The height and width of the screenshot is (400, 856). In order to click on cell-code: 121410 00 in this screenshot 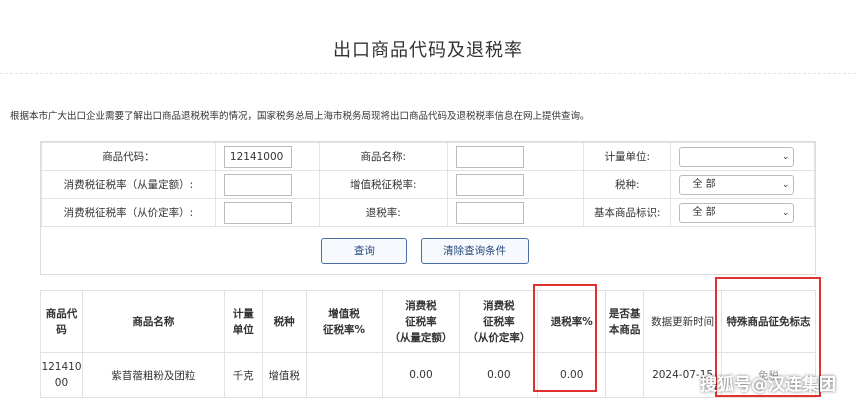, I will do `click(61, 375)`.